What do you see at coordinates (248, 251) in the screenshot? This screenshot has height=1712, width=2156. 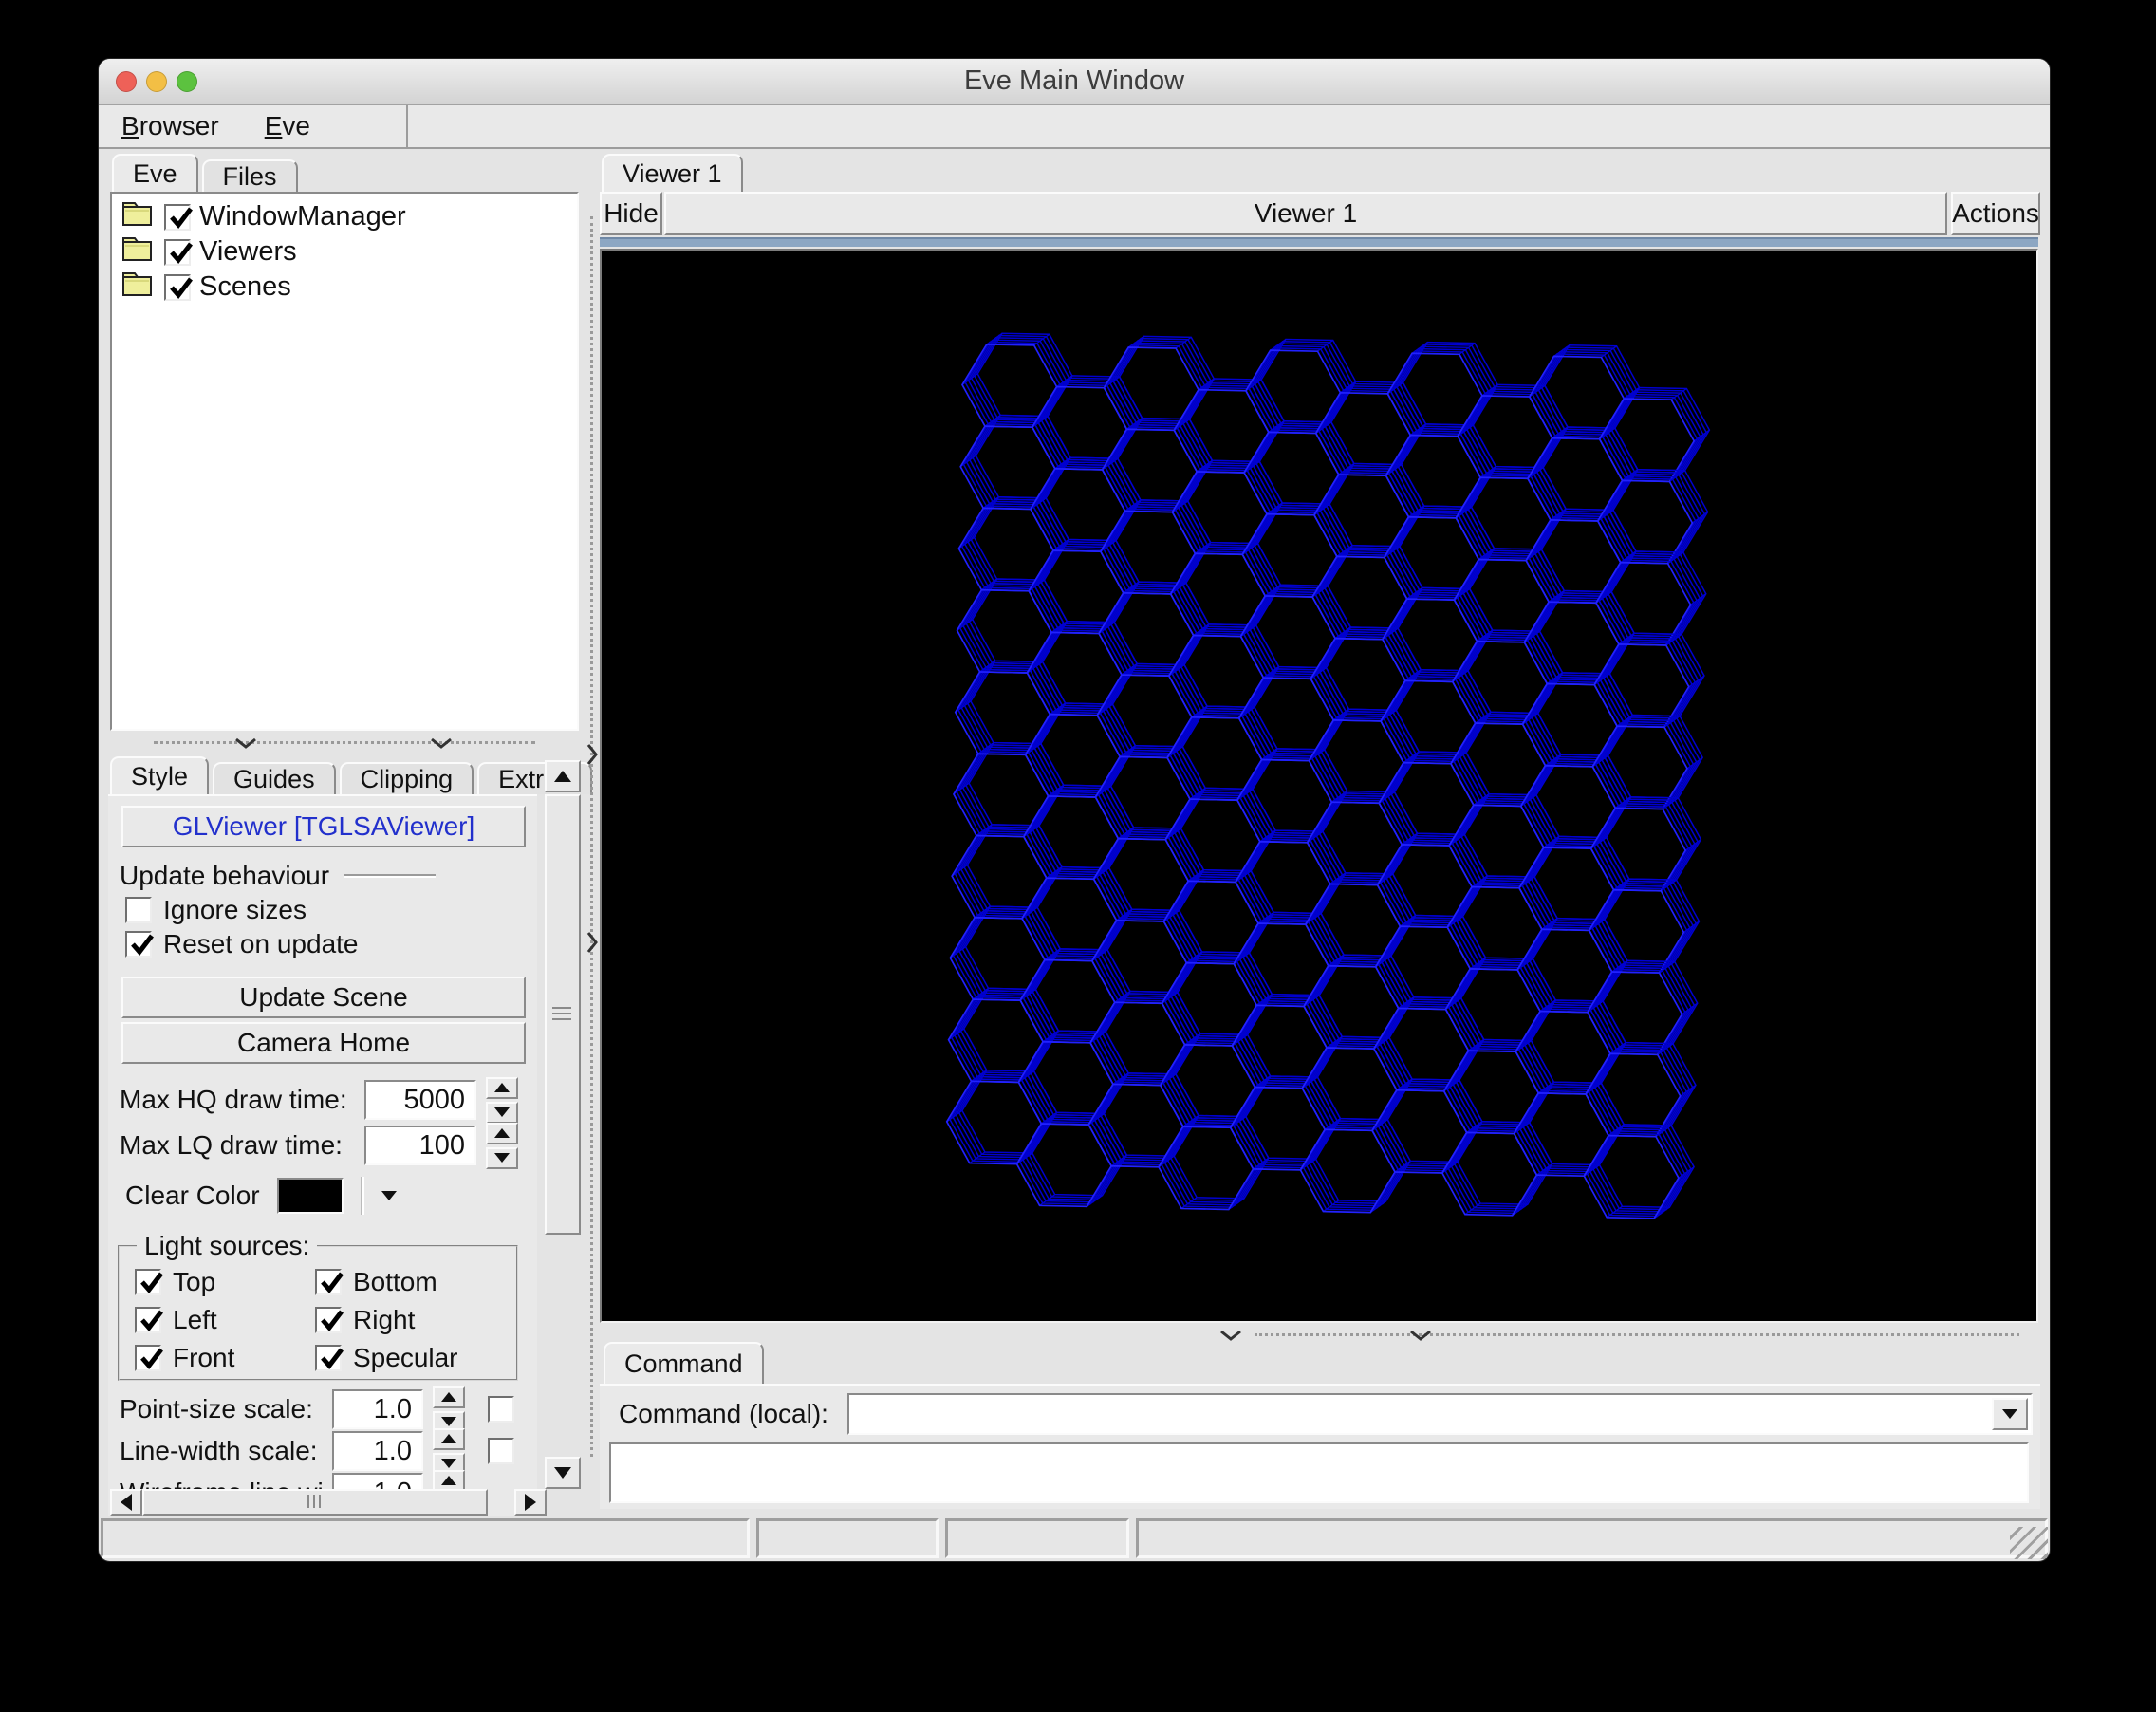 I see `tree-item-label: Viewers` at bounding box center [248, 251].